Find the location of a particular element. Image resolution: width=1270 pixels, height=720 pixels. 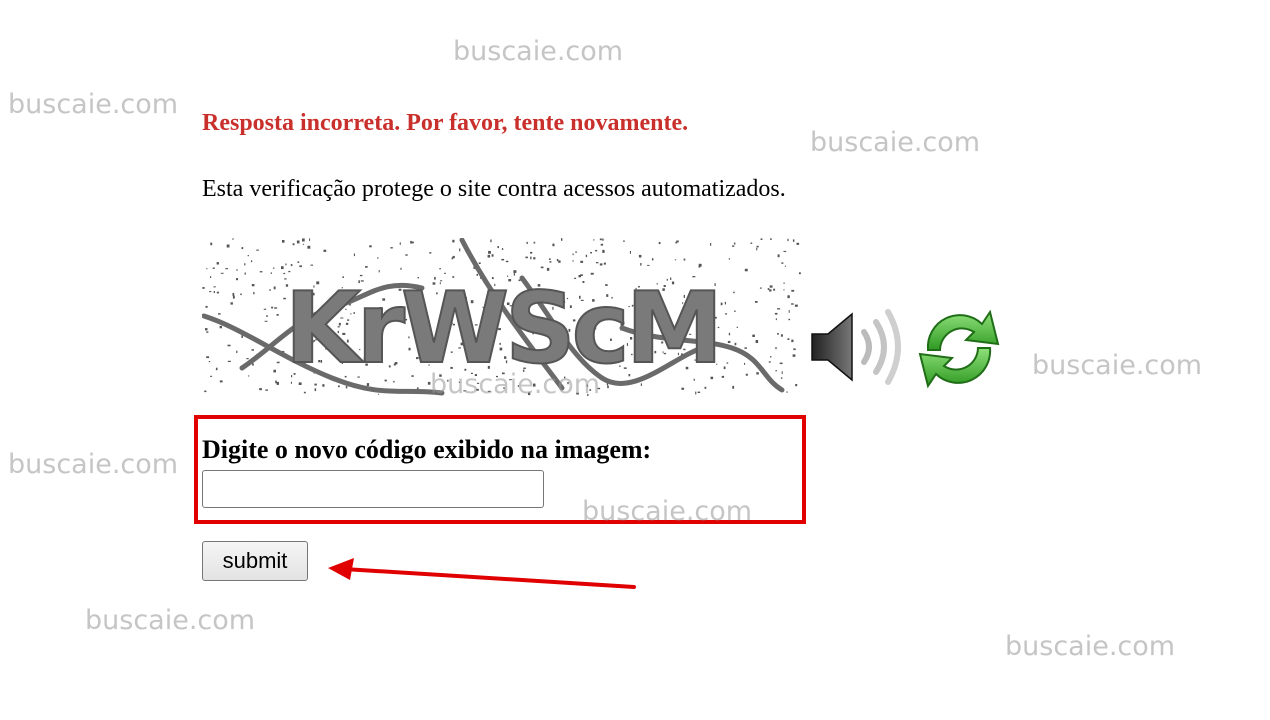

submit-button: submit is located at coordinates (255, 561).